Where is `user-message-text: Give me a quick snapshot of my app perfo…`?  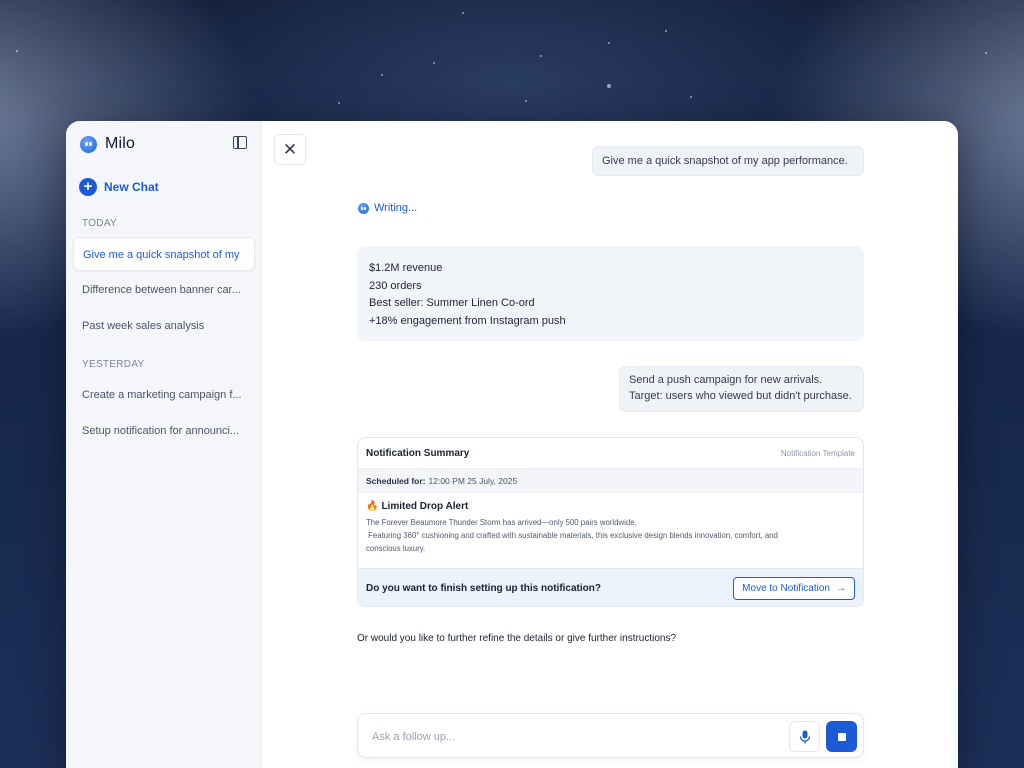
user-message-text: Give me a quick snapshot of my app perfo… is located at coordinates (725, 161).